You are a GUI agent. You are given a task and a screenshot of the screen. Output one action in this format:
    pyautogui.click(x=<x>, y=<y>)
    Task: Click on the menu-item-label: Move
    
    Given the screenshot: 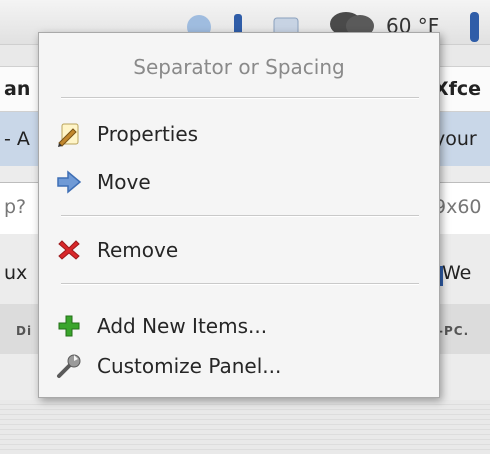 What is the action you would take?
    pyautogui.click(x=124, y=182)
    